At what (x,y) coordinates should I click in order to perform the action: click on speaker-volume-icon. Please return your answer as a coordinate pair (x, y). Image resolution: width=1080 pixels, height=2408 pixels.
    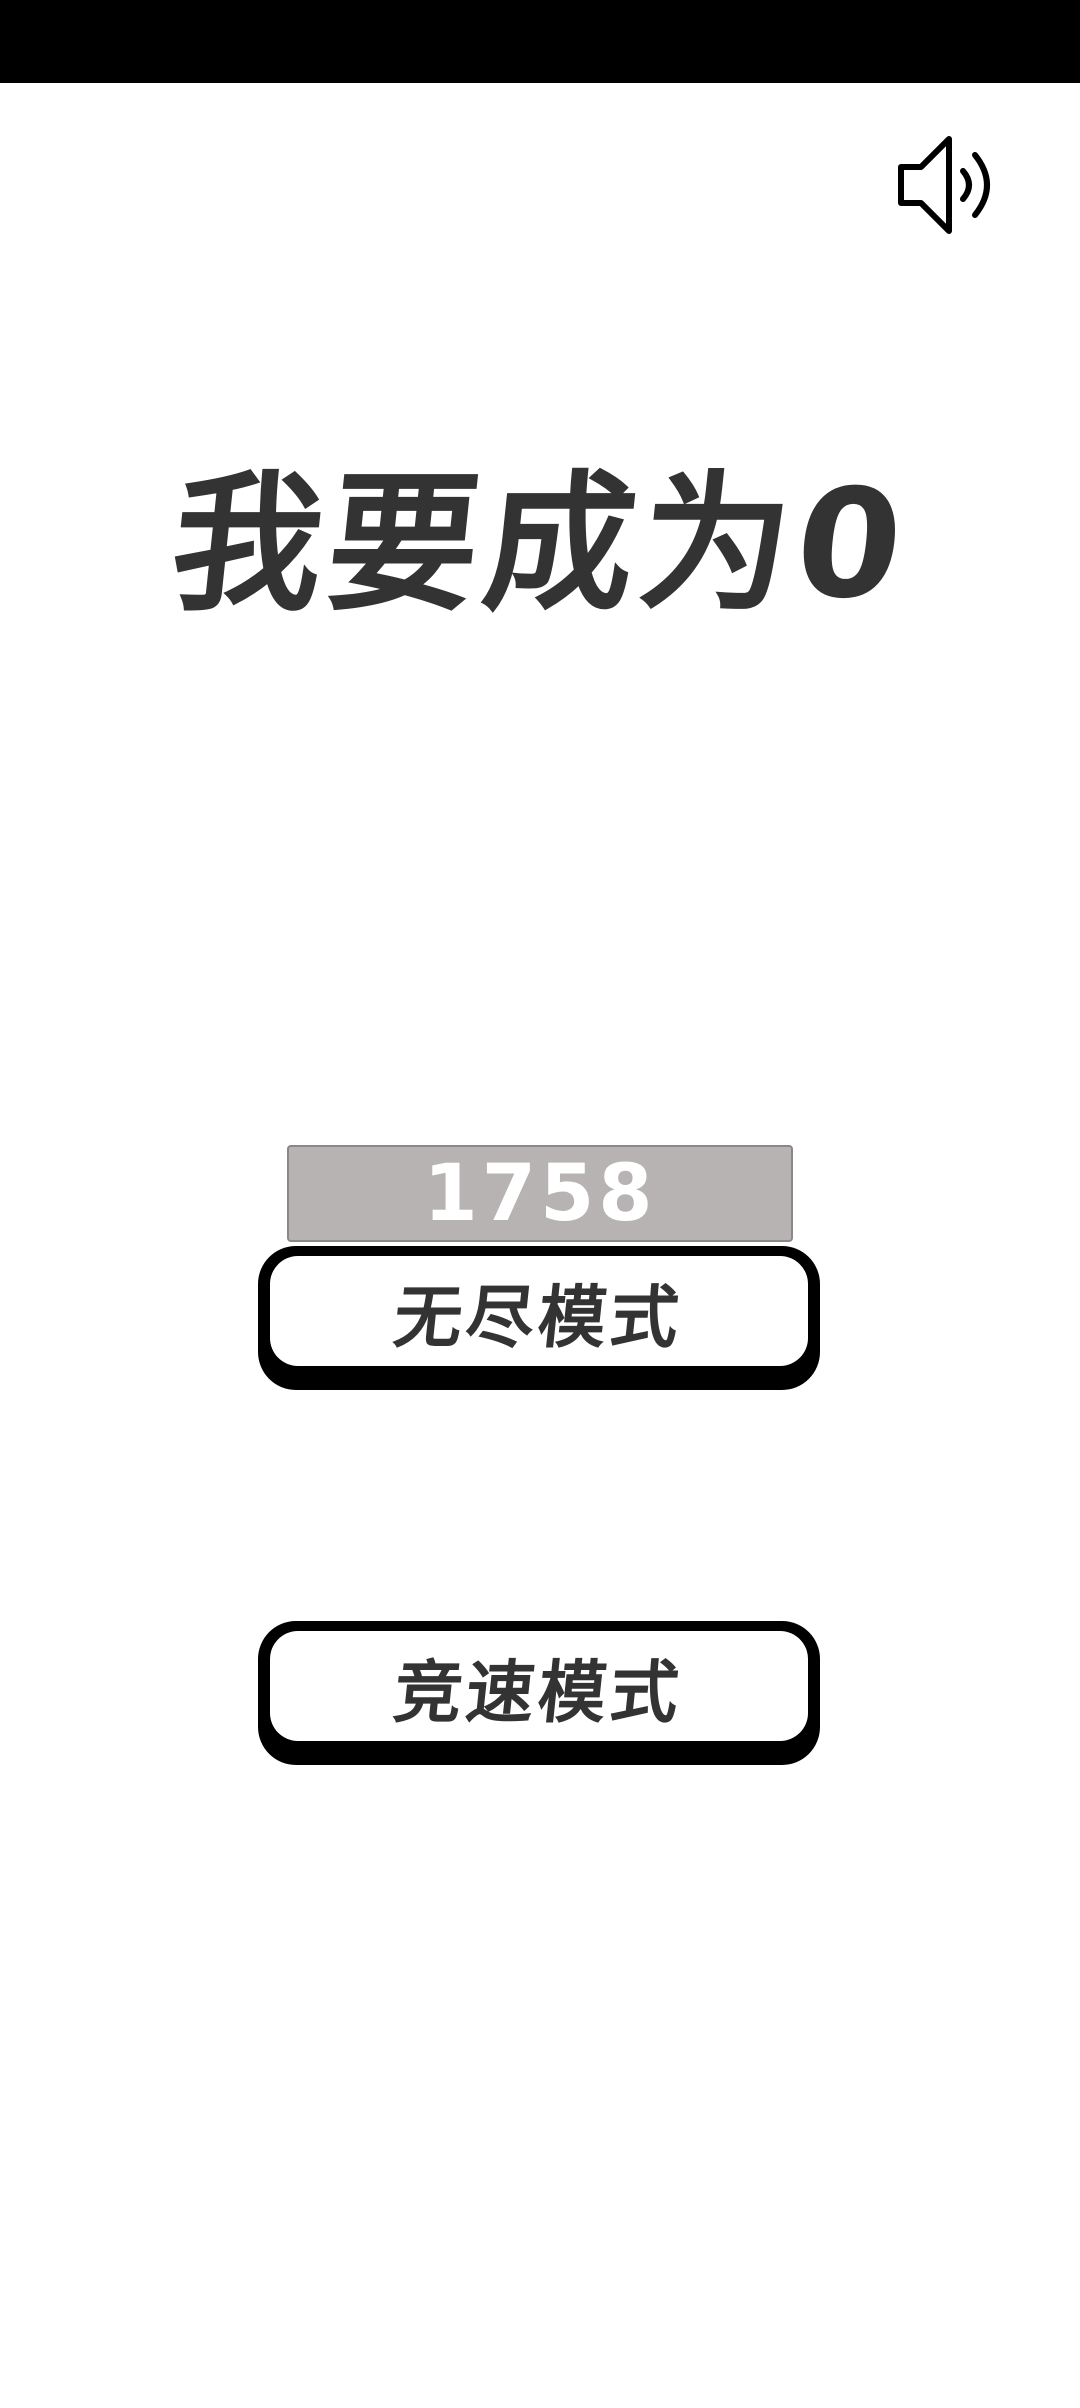
    Looking at the image, I should click on (944, 185).